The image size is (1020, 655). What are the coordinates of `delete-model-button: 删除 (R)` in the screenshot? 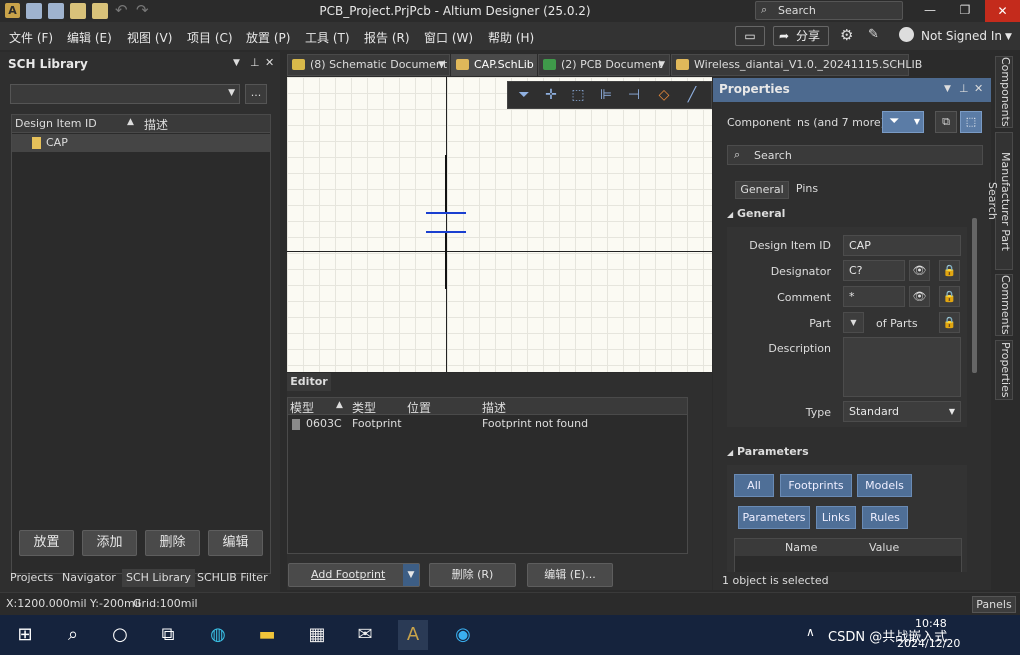 It's located at (472, 575).